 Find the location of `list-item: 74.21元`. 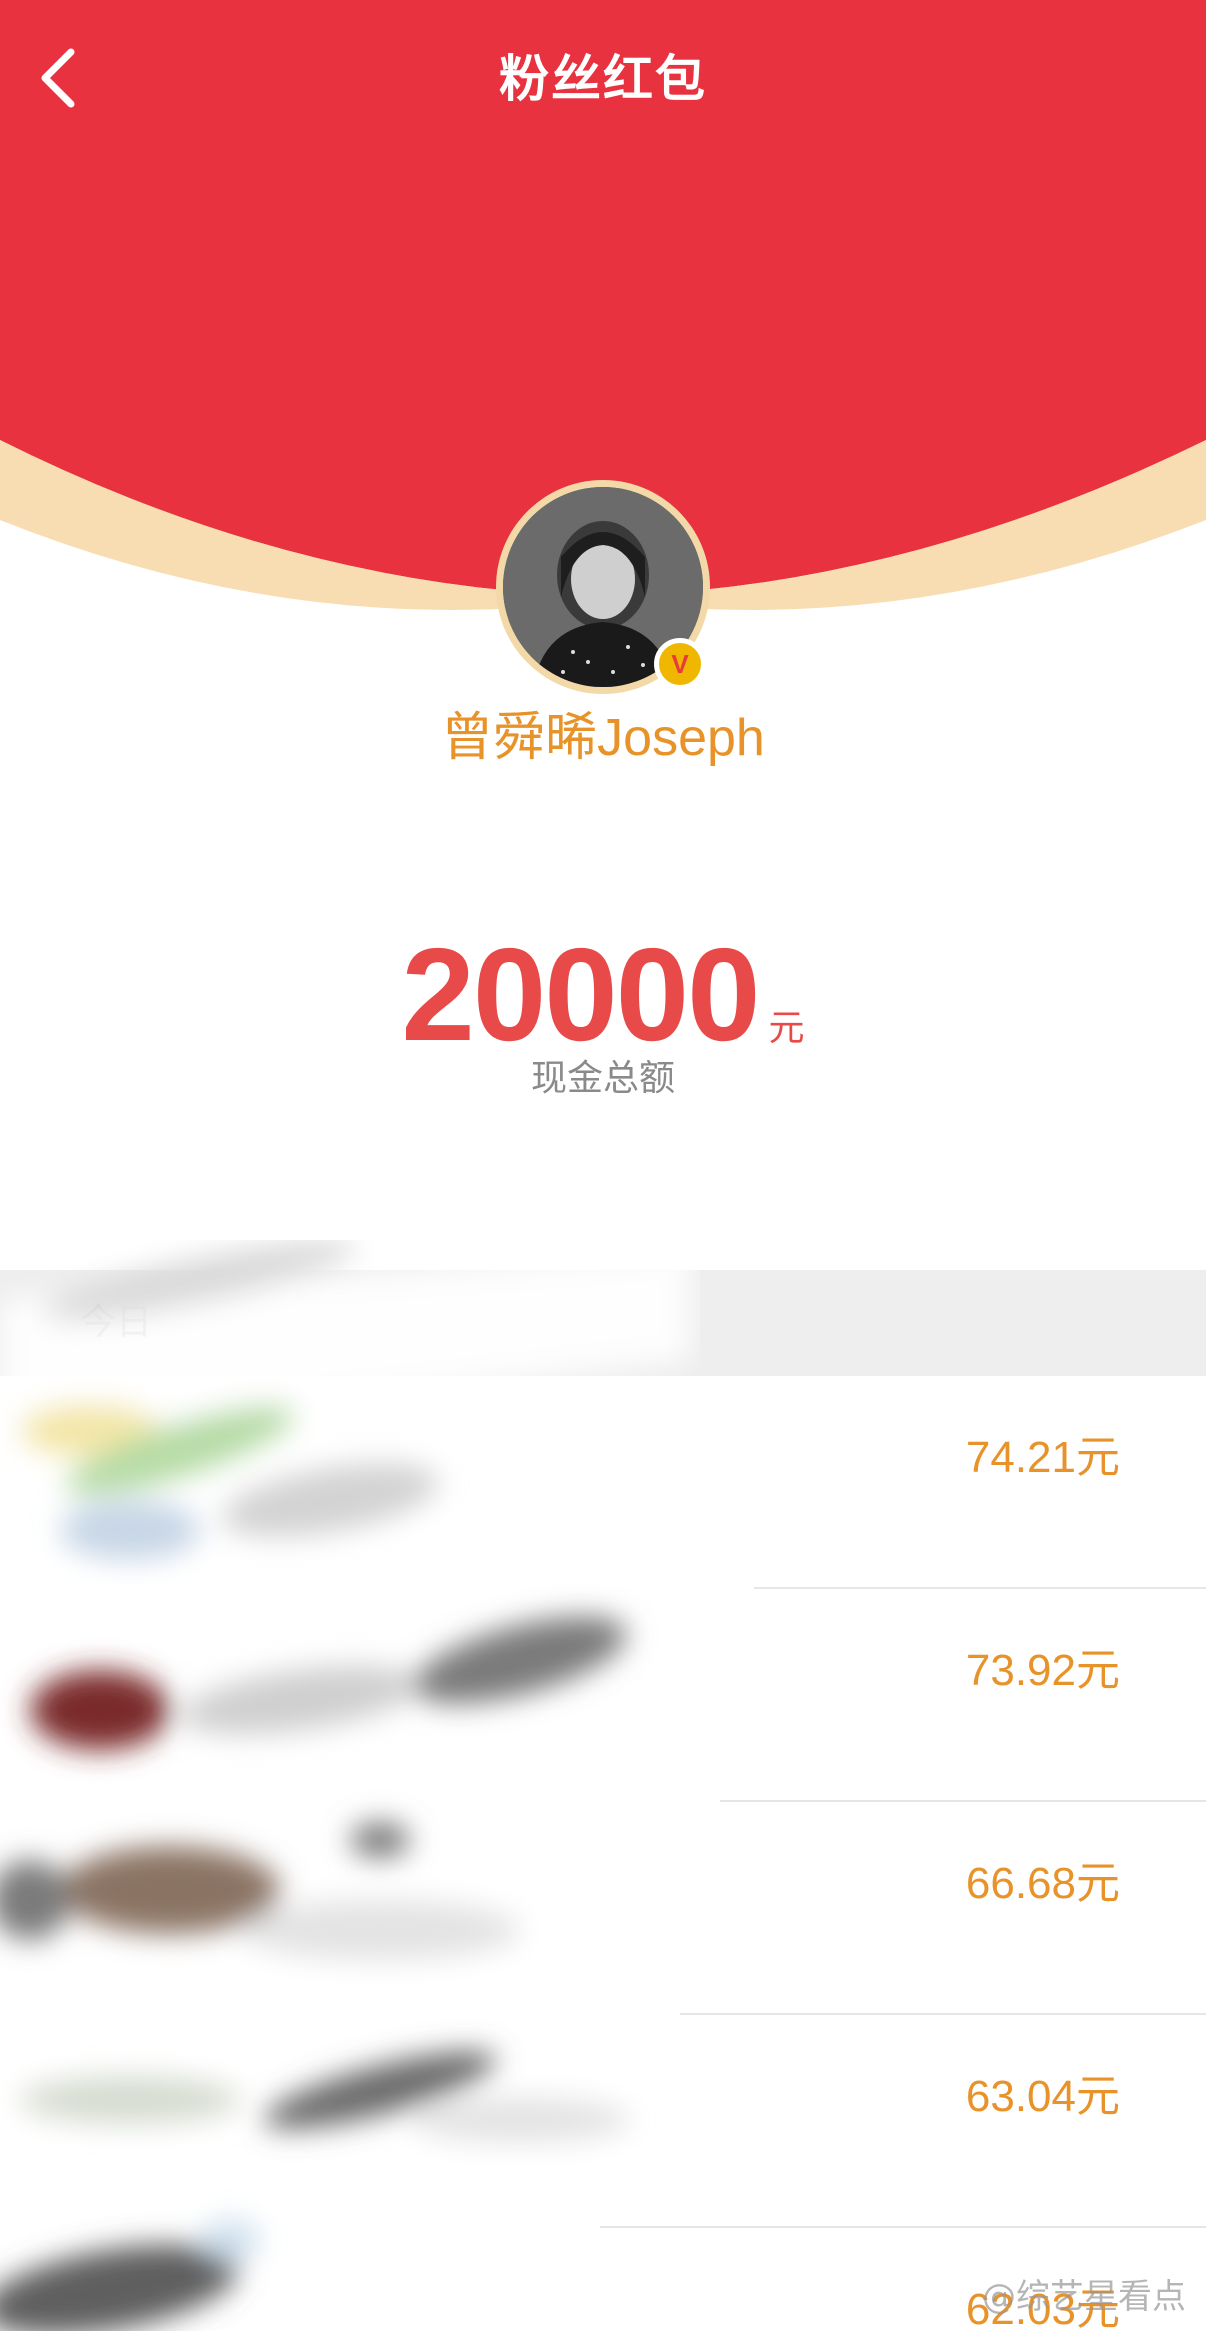

list-item: 74.21元 is located at coordinates (603, 1482).